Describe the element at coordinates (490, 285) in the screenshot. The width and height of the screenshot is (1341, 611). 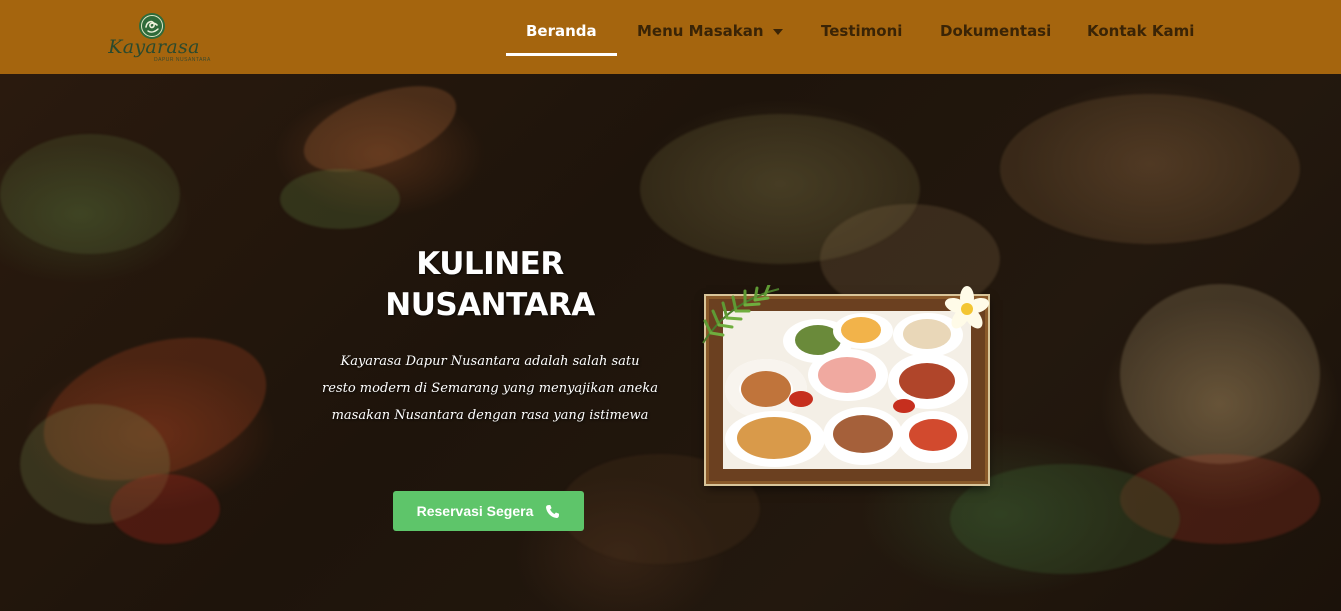
I see `hero-title: KULINER NUSANTARA` at that location.